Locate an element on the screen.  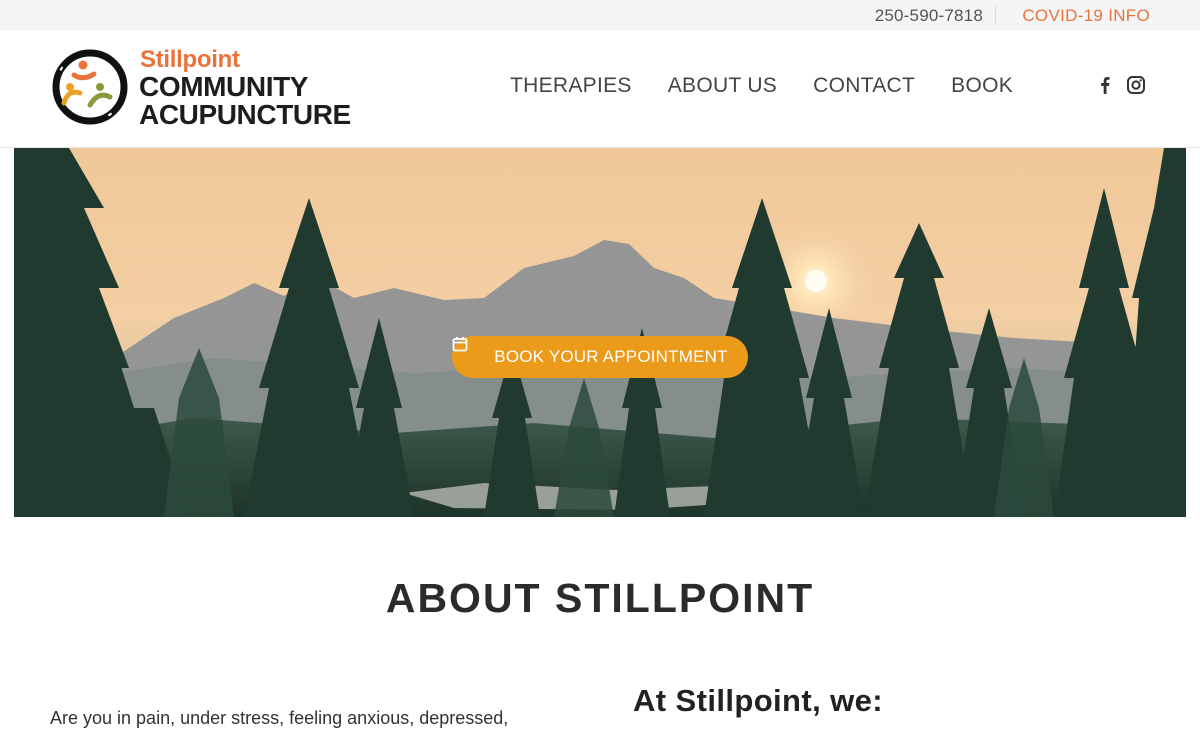
facebook-icon is located at coordinates (1105, 85).